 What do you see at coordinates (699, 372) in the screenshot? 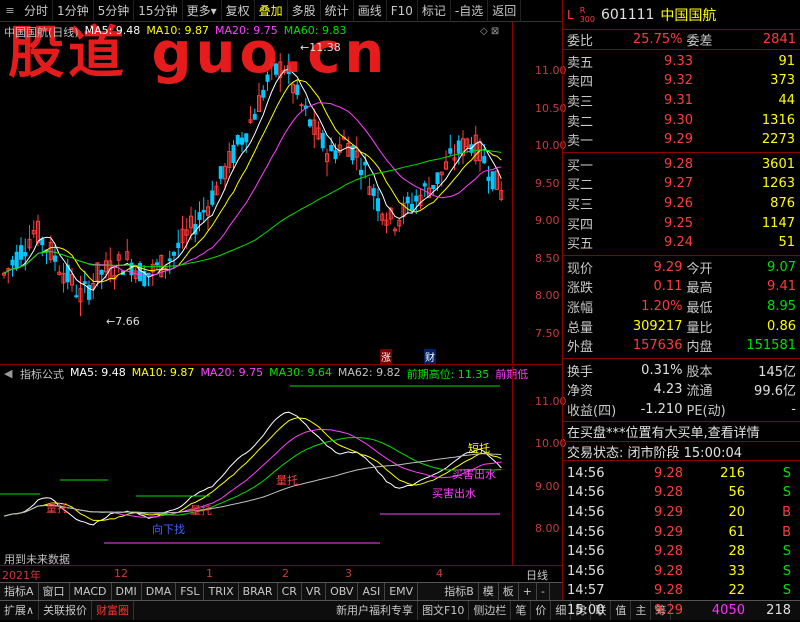
I see `stats-label: 股本` at bounding box center [699, 372].